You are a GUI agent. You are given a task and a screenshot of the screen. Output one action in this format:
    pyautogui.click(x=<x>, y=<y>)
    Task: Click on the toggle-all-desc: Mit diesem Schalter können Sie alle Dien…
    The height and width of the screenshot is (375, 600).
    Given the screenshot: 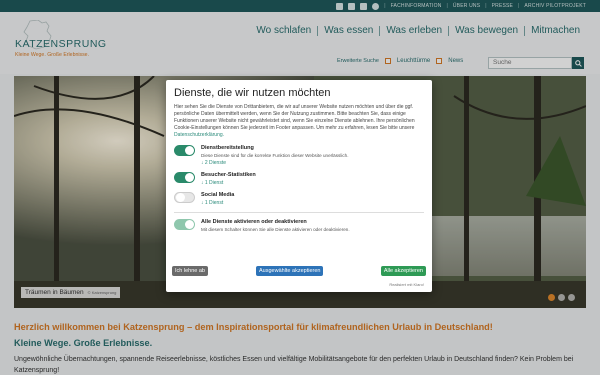 What is the action you would take?
    pyautogui.click(x=275, y=229)
    